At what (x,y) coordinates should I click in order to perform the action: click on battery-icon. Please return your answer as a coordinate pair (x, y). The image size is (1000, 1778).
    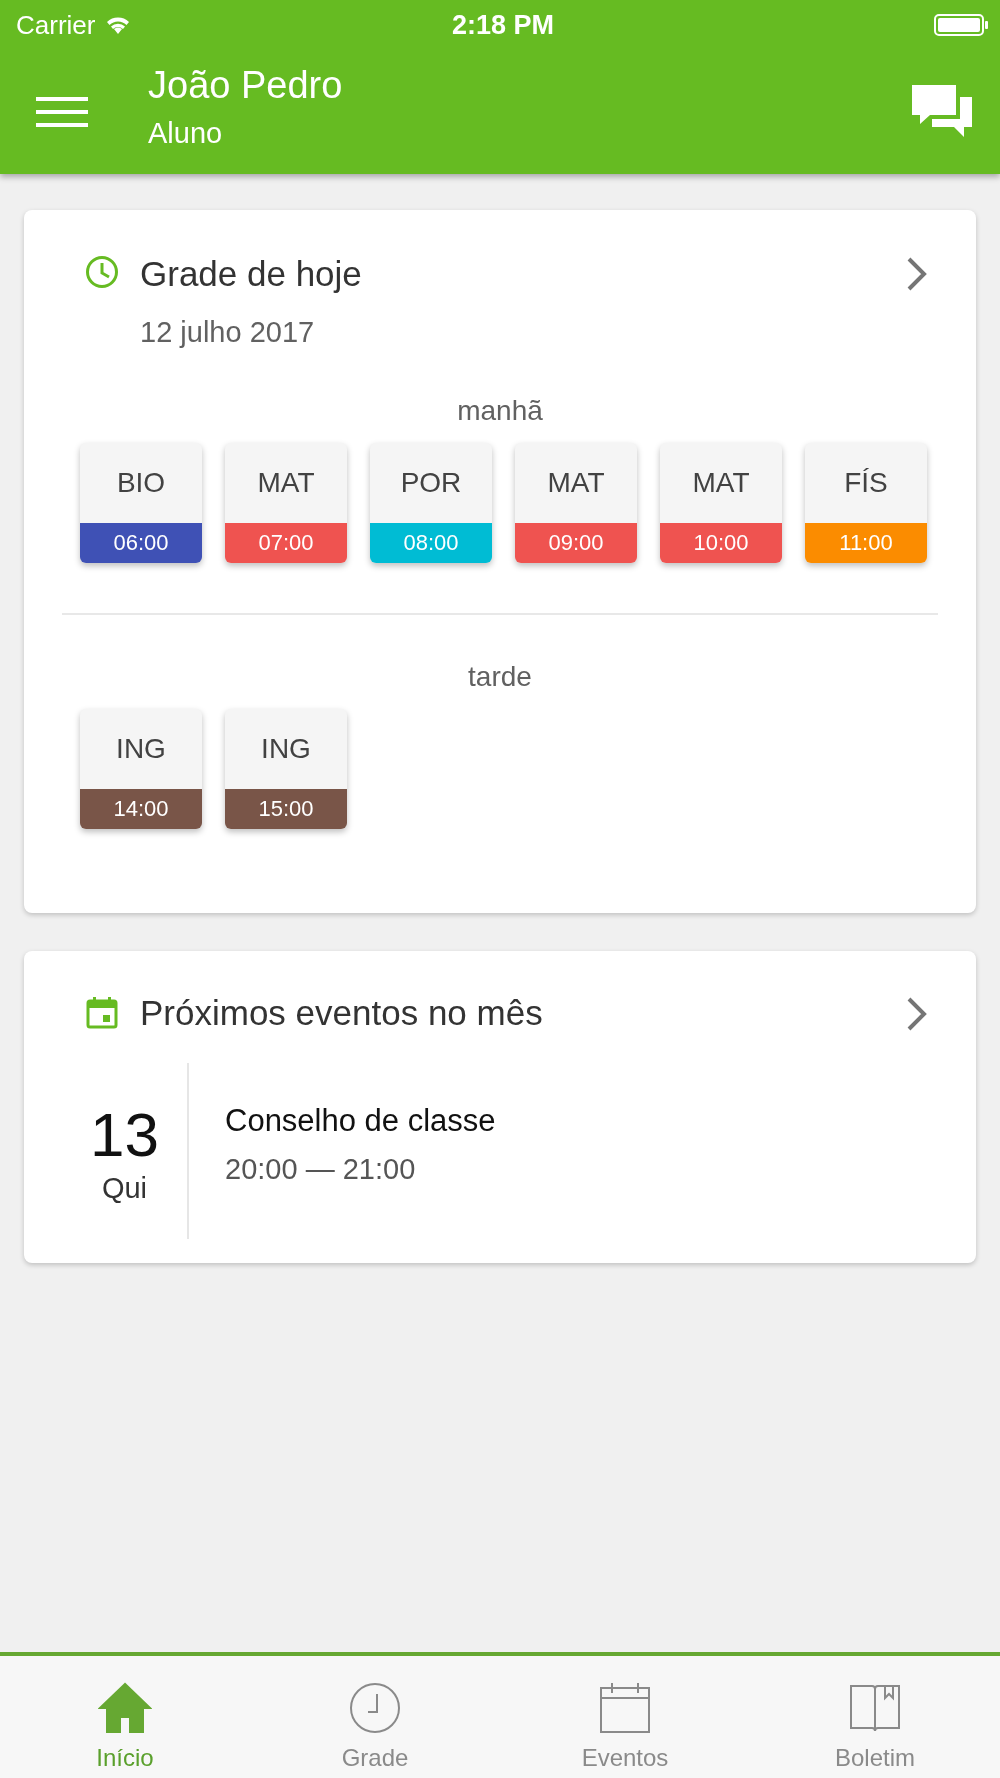
    Looking at the image, I should click on (962, 25).